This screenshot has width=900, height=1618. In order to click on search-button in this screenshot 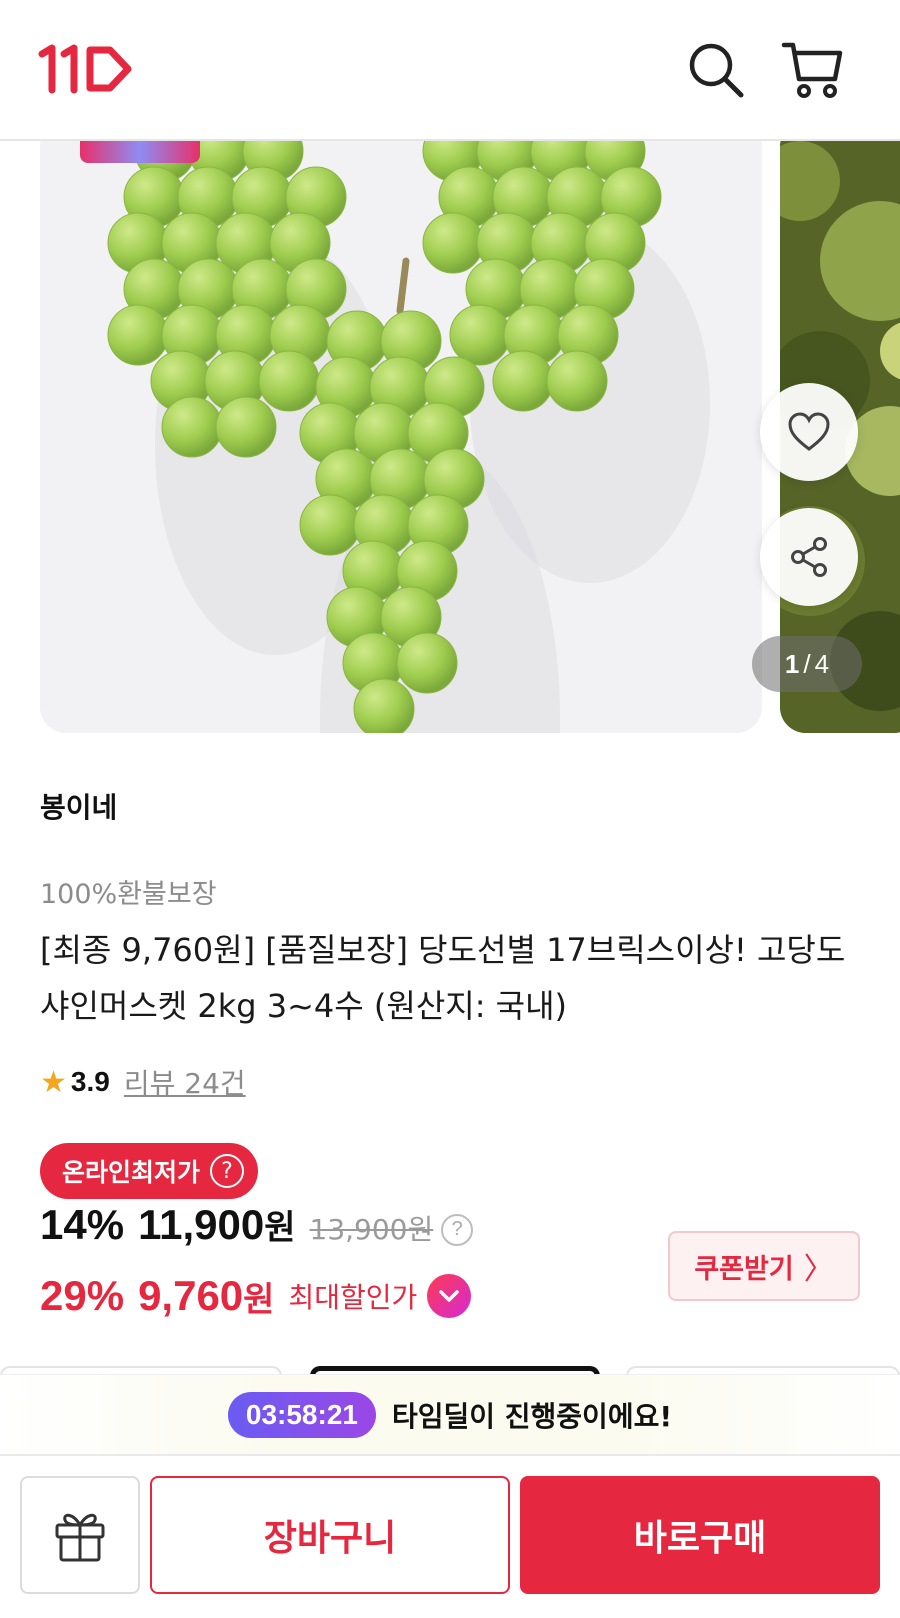, I will do `click(716, 70)`.